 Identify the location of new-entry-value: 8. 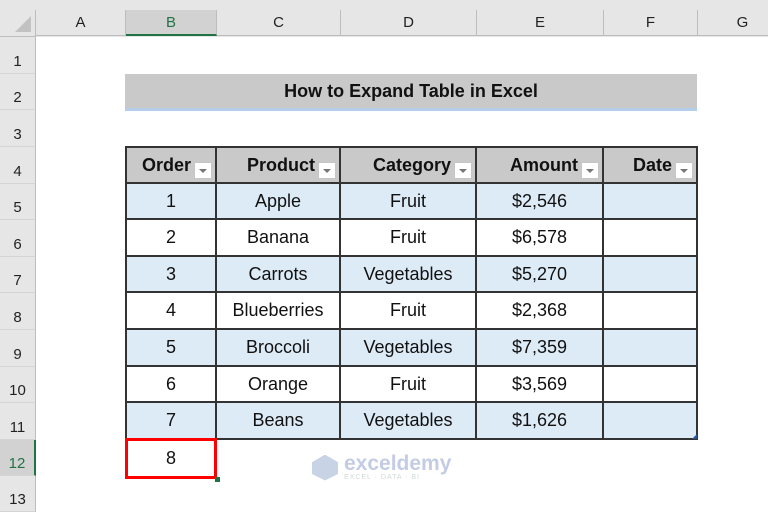
(170, 458).